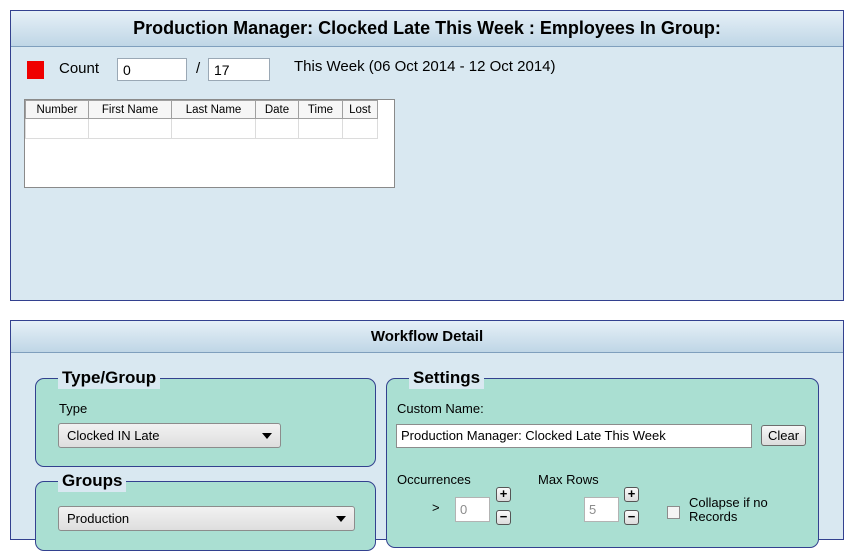 The height and width of the screenshot is (551, 846). What do you see at coordinates (206, 518) in the screenshot?
I see `groups-select: Production` at bounding box center [206, 518].